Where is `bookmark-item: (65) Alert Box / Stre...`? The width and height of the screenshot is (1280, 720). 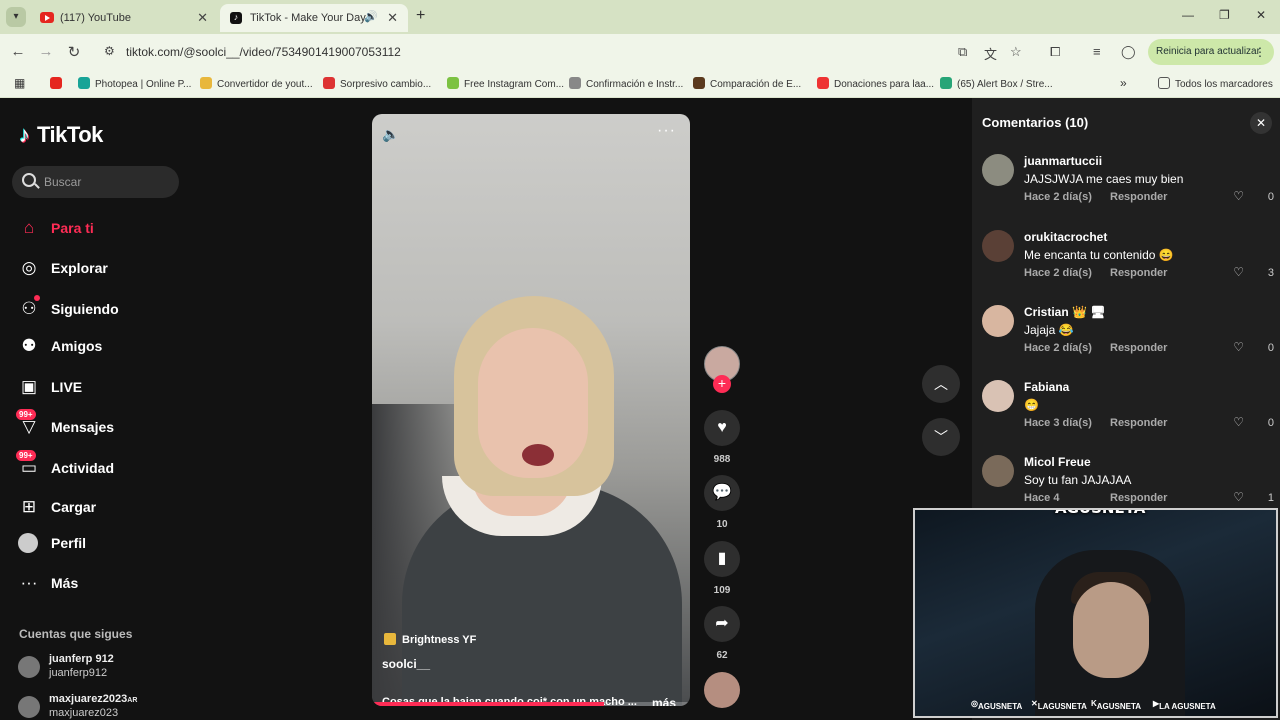
bookmark-item: (65) Alert Box / Stre... is located at coordinates (996, 83).